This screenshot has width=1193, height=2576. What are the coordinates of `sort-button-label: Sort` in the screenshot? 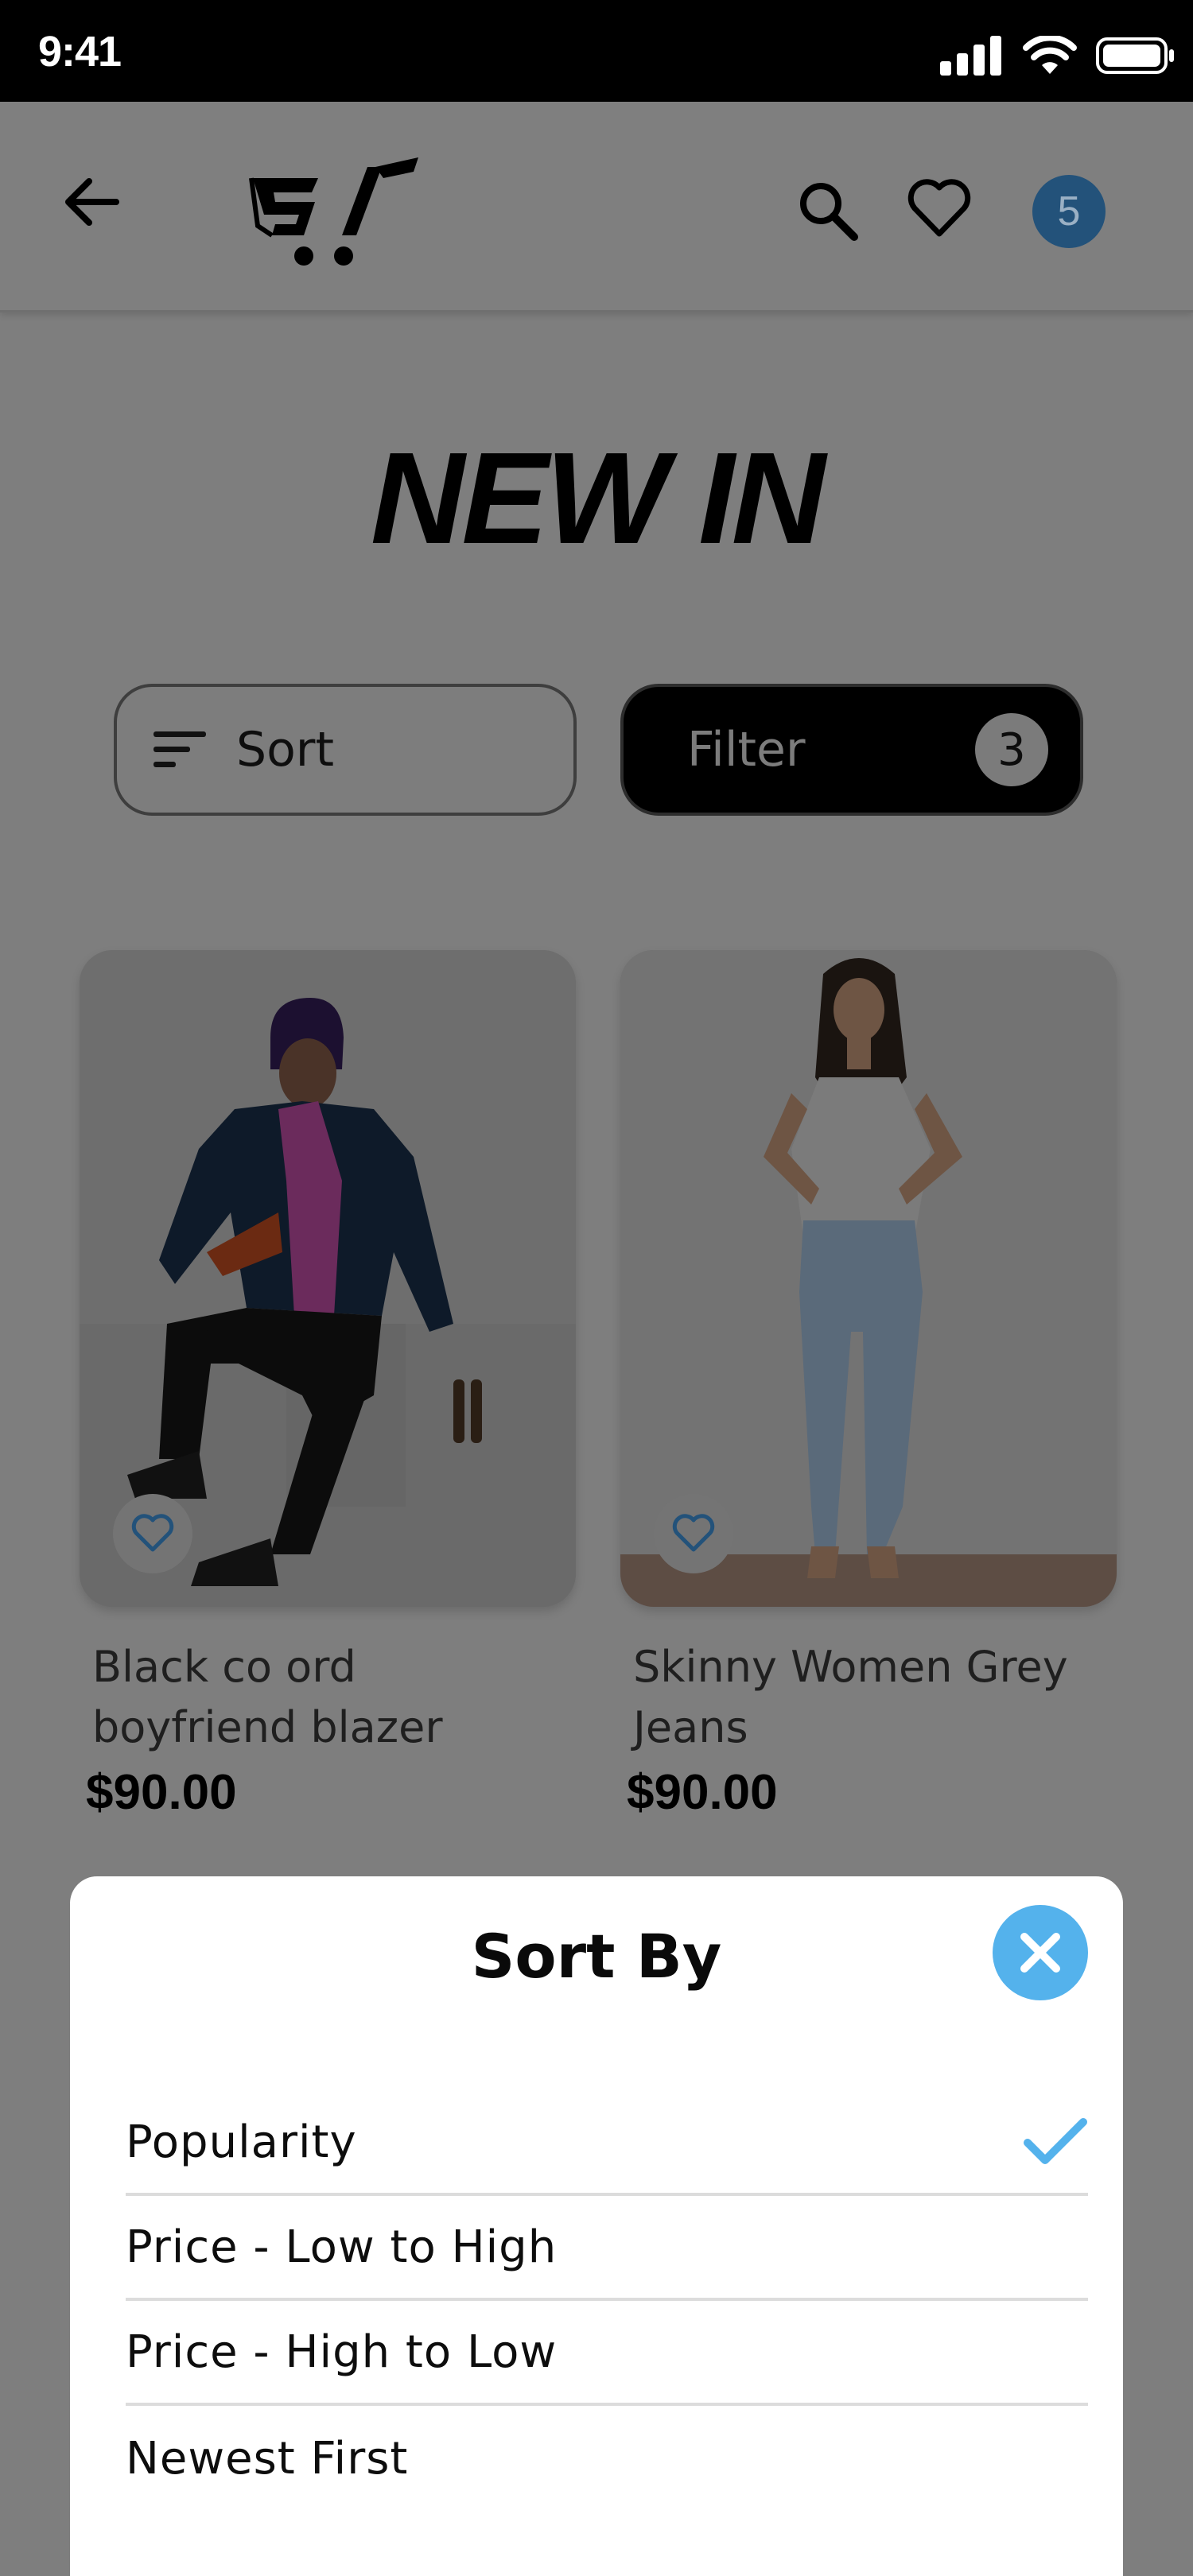 It's located at (285, 750).